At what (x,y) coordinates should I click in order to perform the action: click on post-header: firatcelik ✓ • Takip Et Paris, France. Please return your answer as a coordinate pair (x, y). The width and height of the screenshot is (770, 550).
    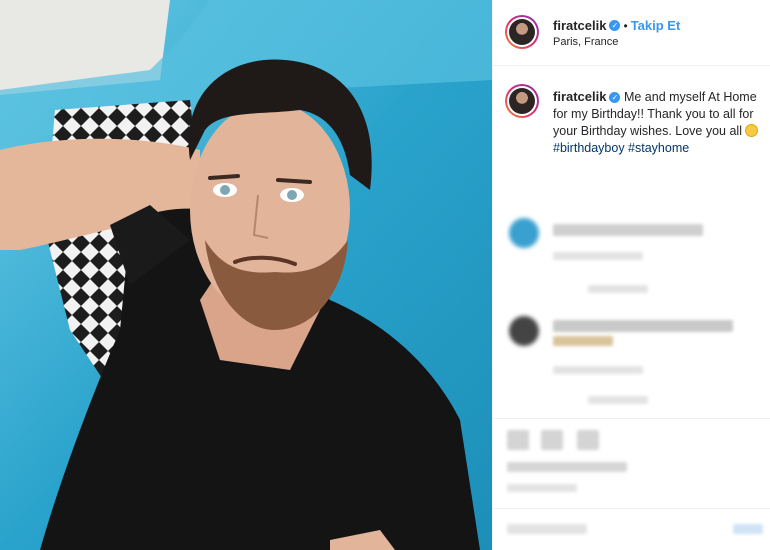
    Looking at the image, I should click on (631, 33).